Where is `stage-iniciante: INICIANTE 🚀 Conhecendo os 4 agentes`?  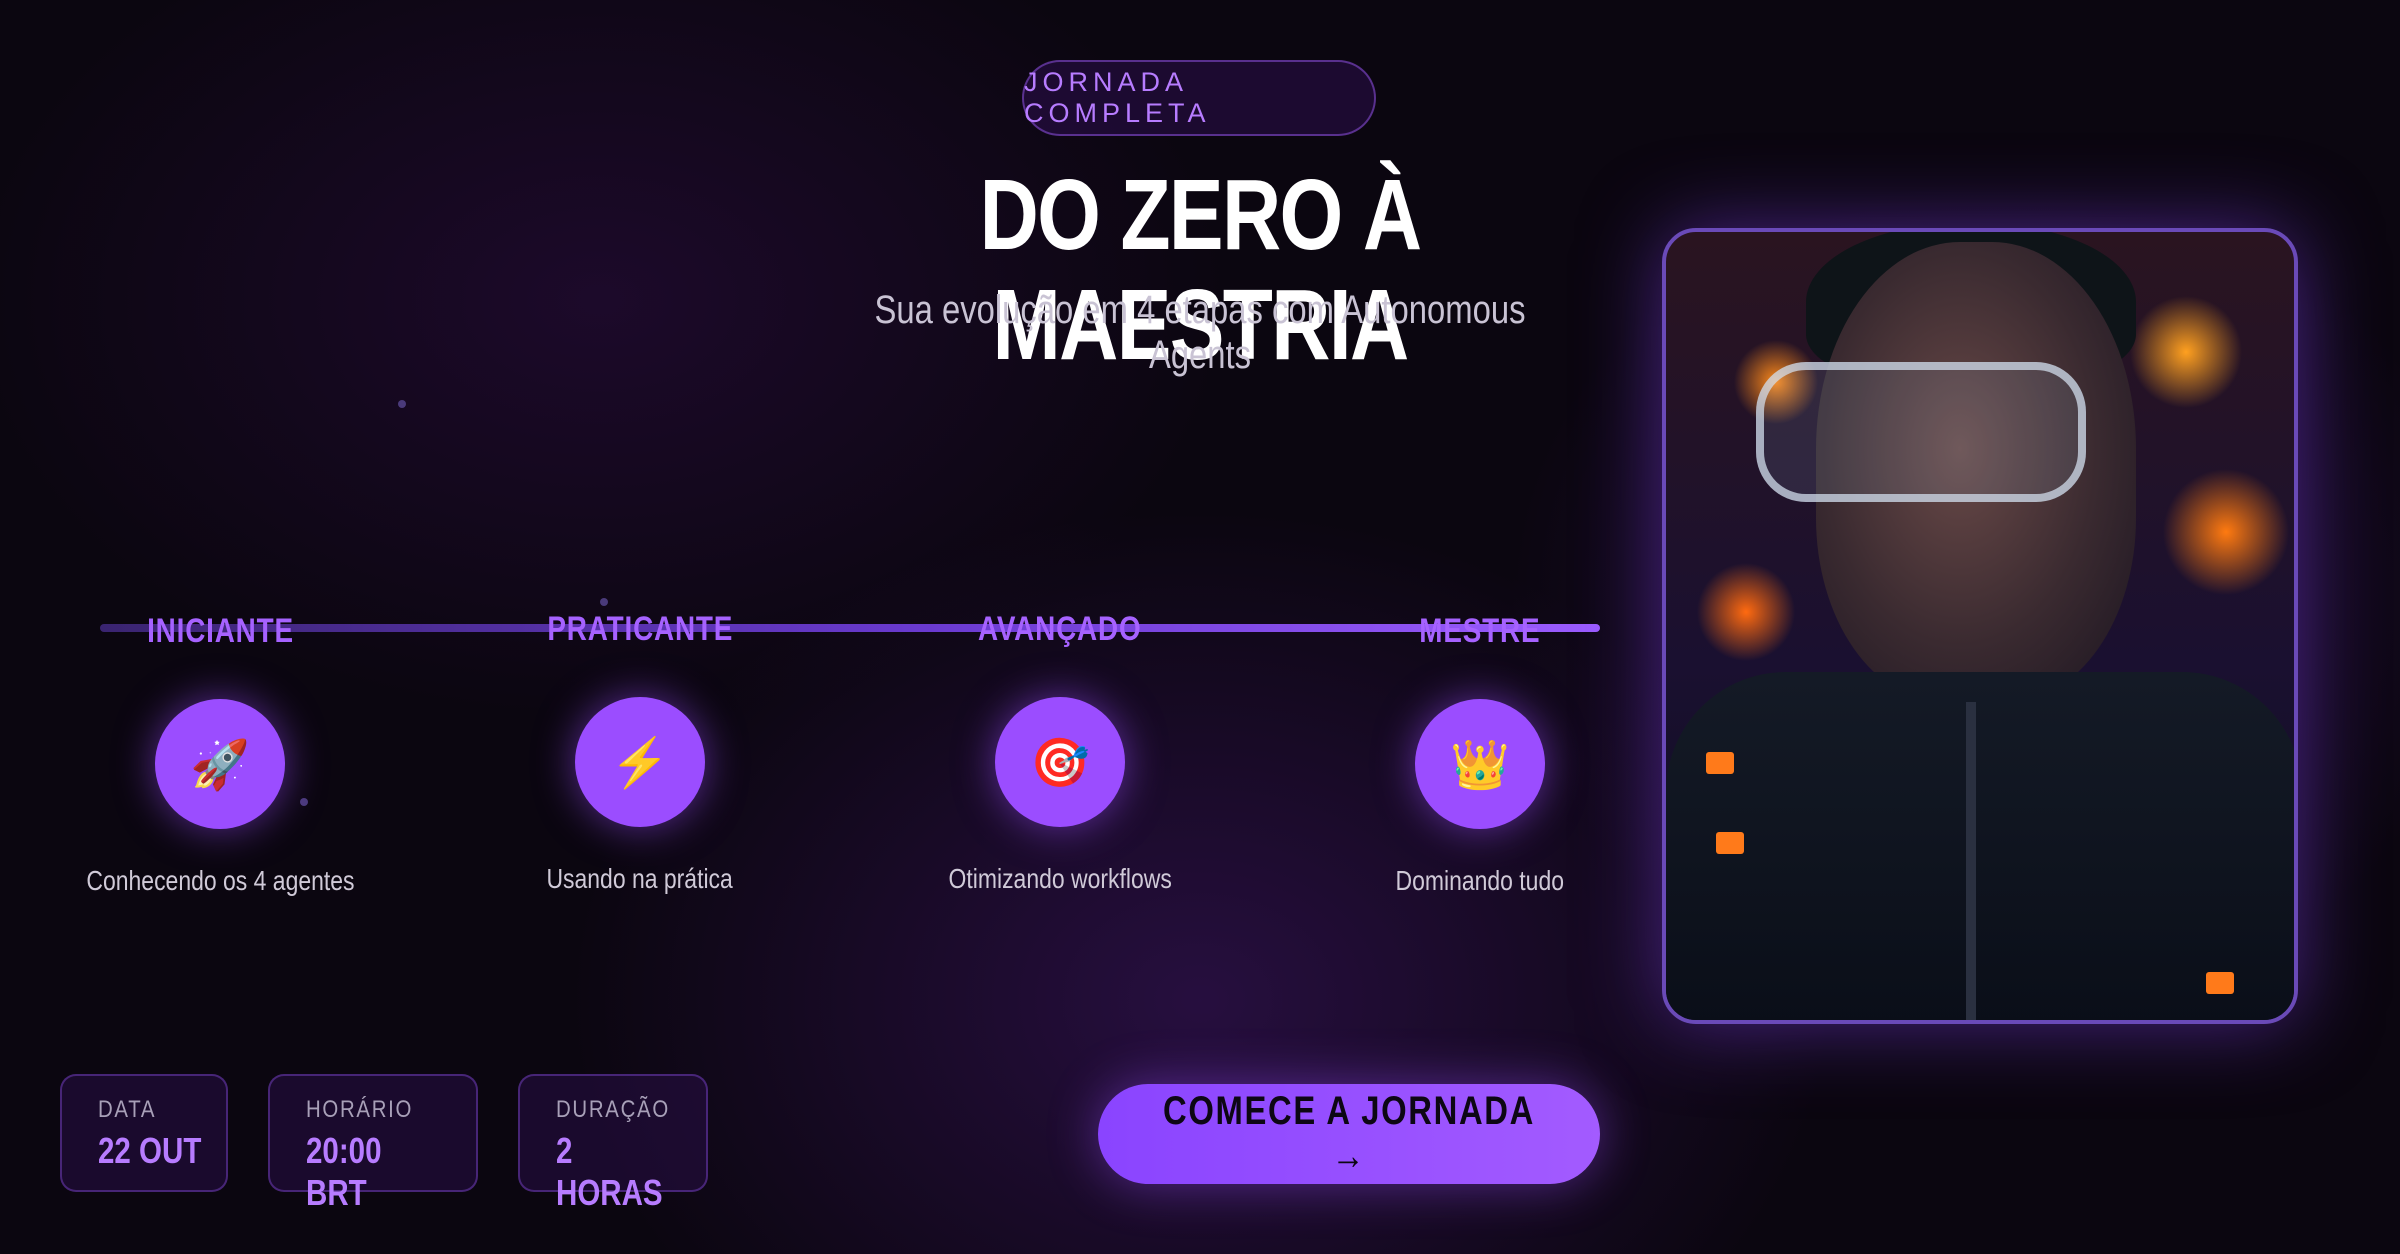 stage-iniciante: INICIANTE 🚀 Conhecendo os 4 agentes is located at coordinates (220, 754).